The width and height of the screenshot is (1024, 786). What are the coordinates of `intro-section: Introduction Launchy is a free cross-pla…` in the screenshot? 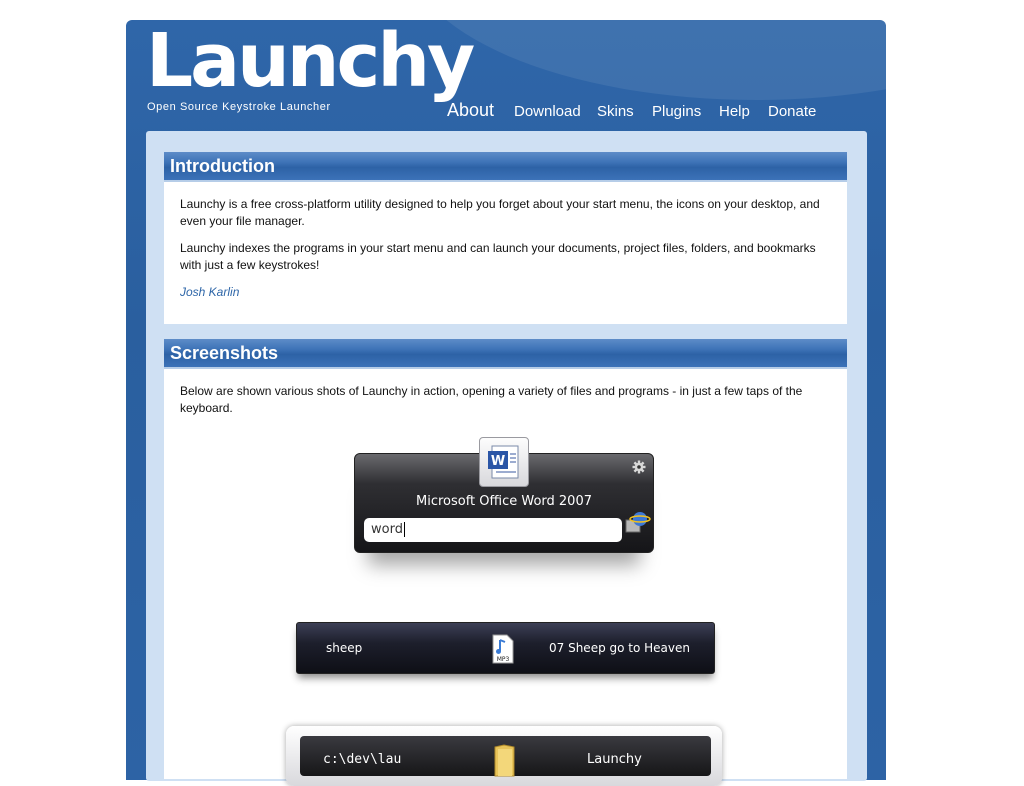 It's located at (505, 238).